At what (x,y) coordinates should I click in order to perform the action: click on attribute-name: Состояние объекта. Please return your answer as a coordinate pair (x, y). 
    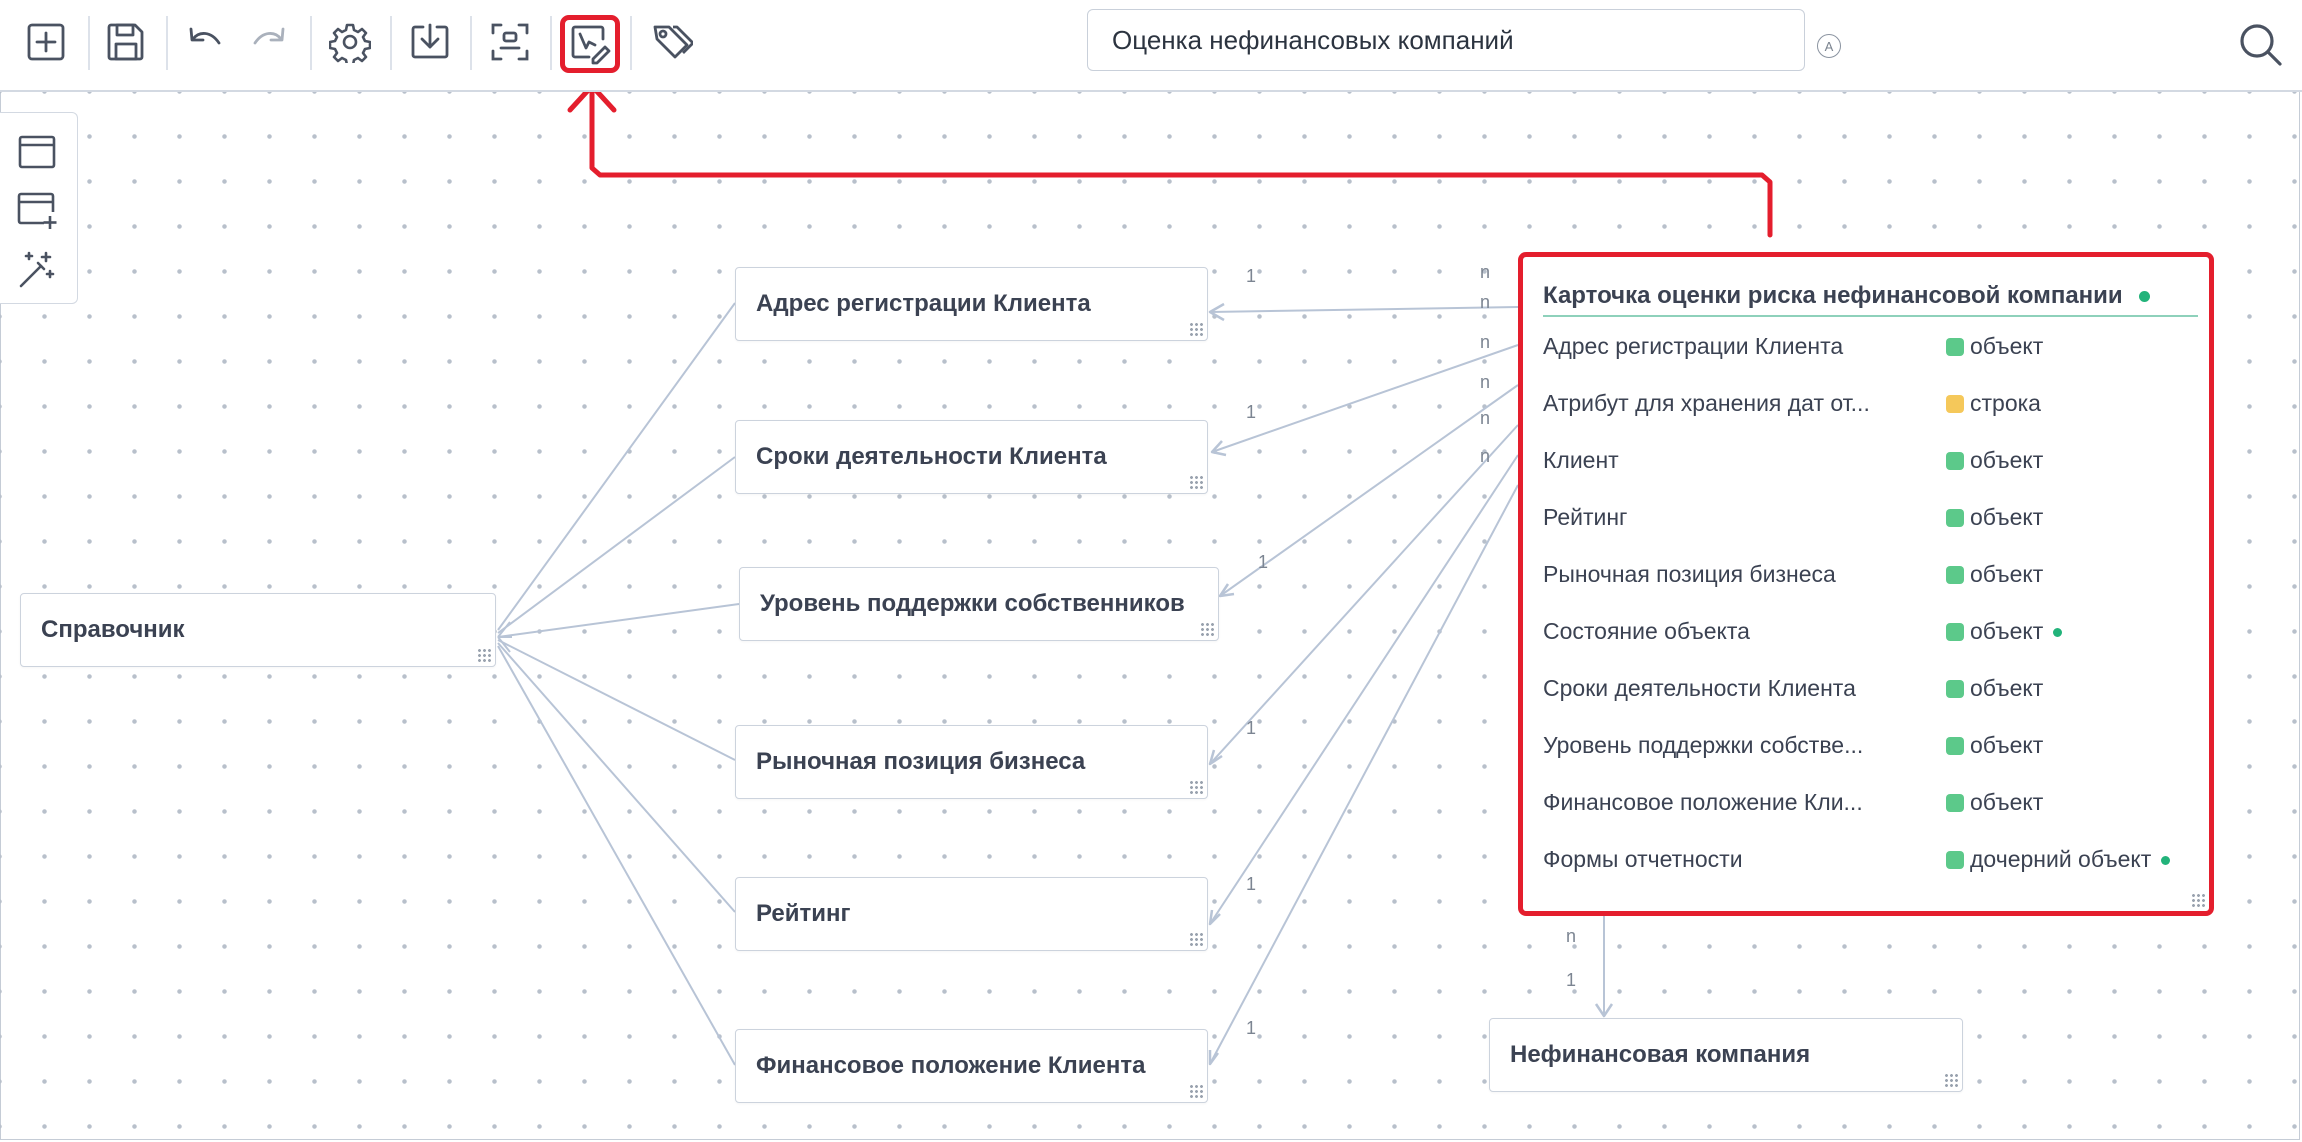
    Looking at the image, I should click on (1646, 631).